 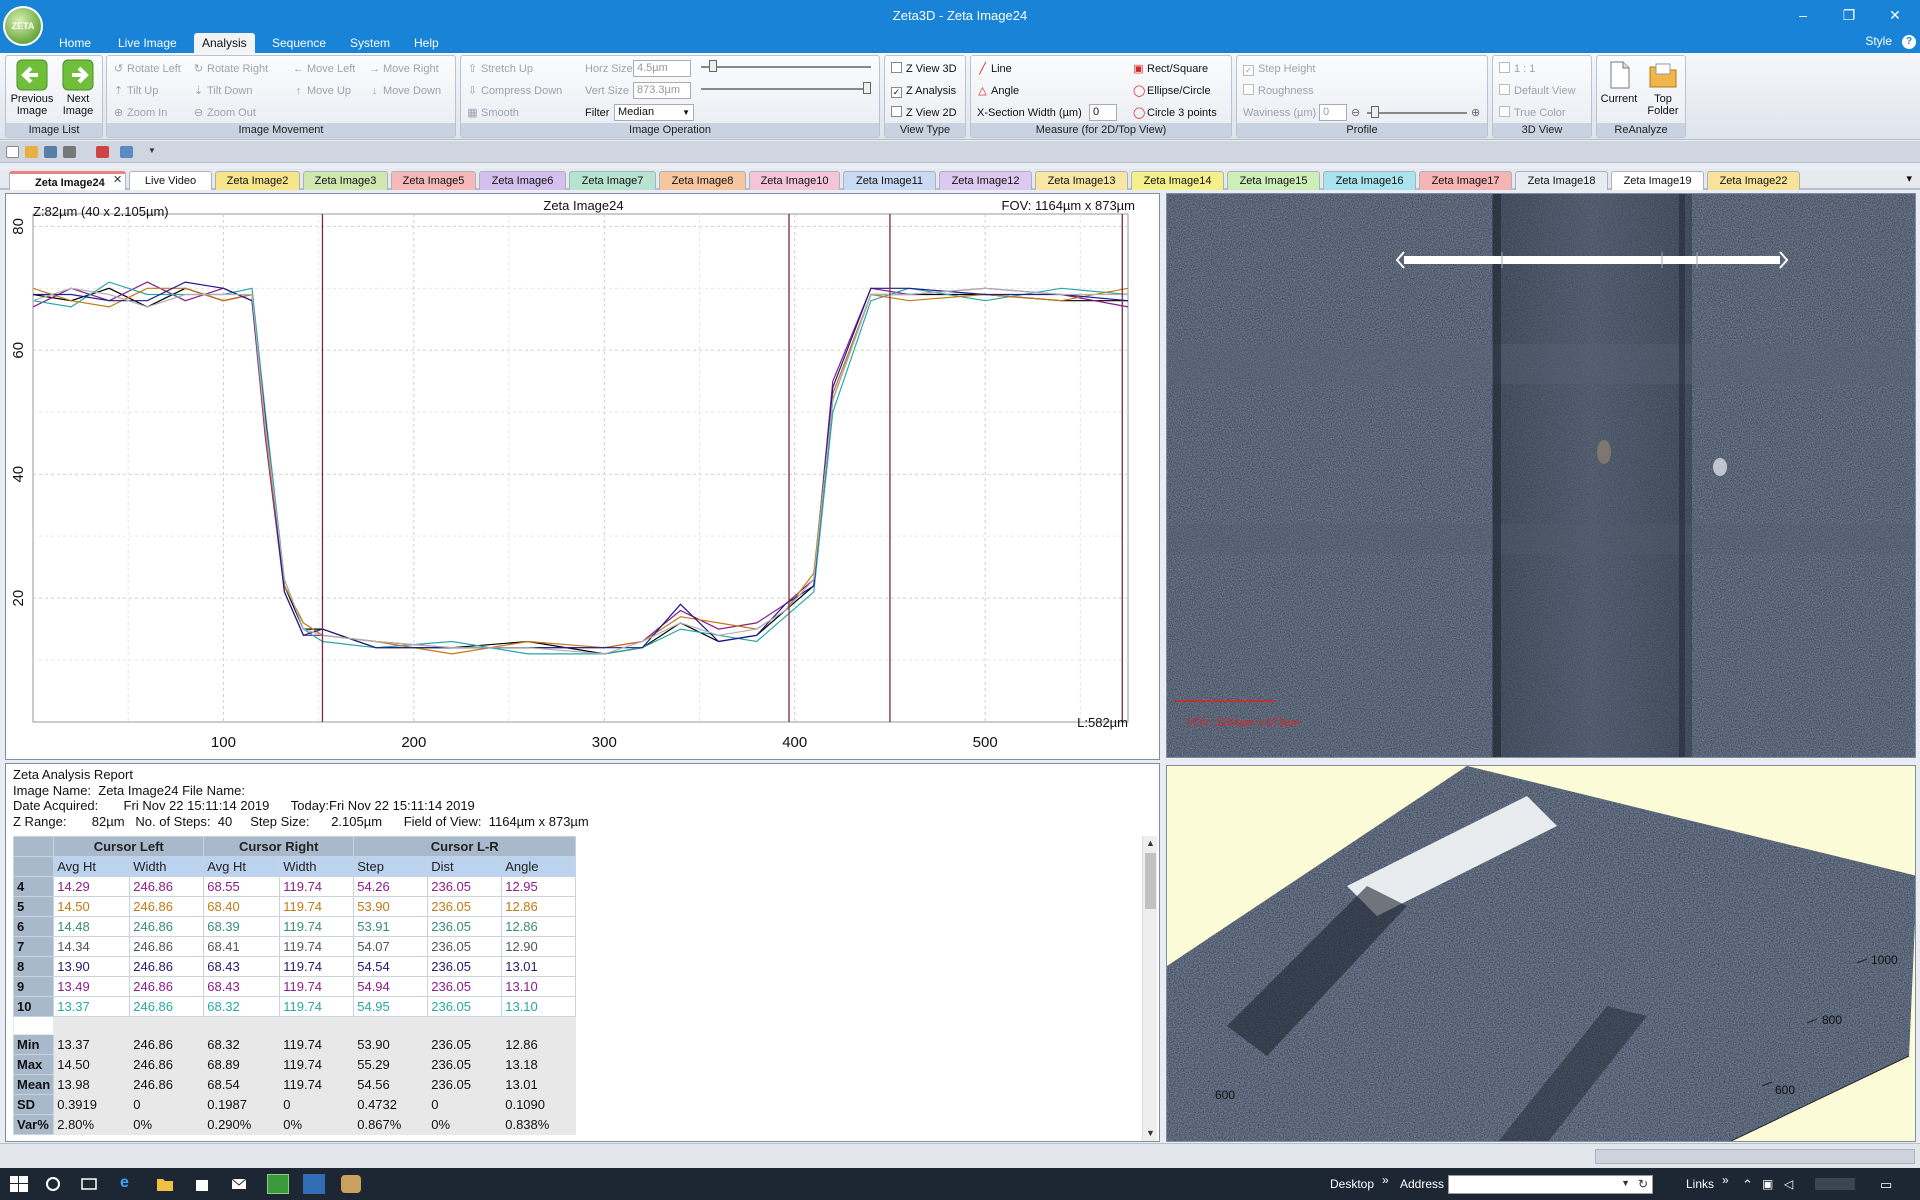 What do you see at coordinates (994, 69) in the screenshot?
I see `line-tool-button: ╱ Line` at bounding box center [994, 69].